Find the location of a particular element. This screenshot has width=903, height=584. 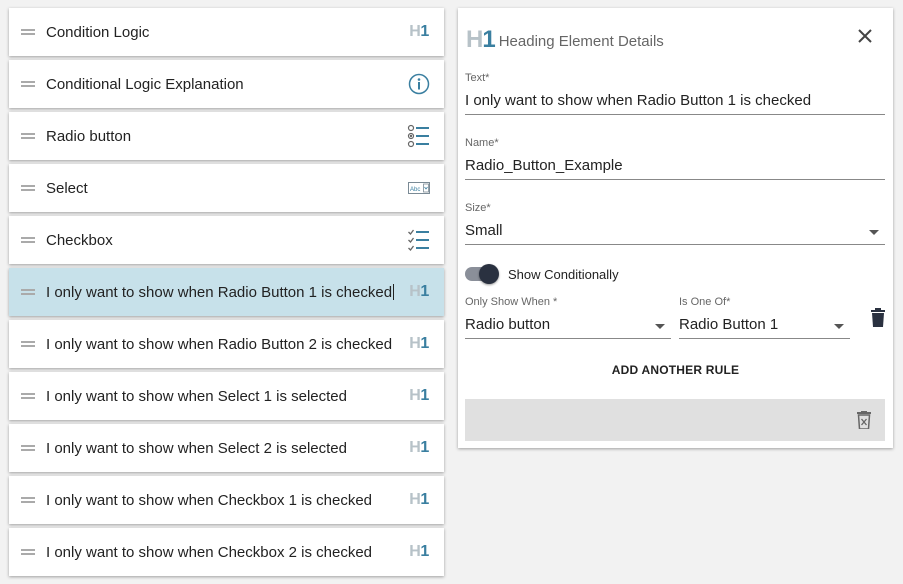

only-show-when-select: Only Show When * Radio button is located at coordinates (568, 317).